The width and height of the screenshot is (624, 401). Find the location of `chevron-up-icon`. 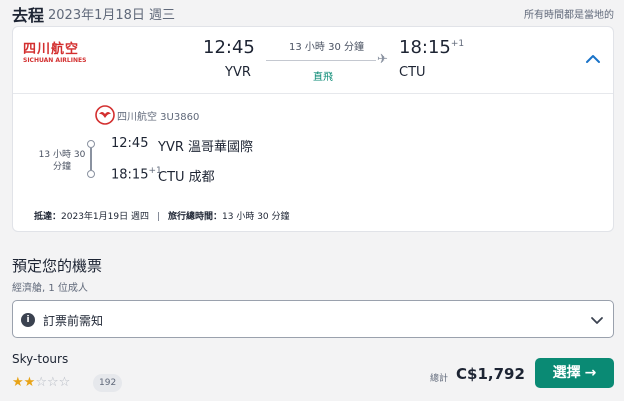

chevron-up-icon is located at coordinates (593, 59).